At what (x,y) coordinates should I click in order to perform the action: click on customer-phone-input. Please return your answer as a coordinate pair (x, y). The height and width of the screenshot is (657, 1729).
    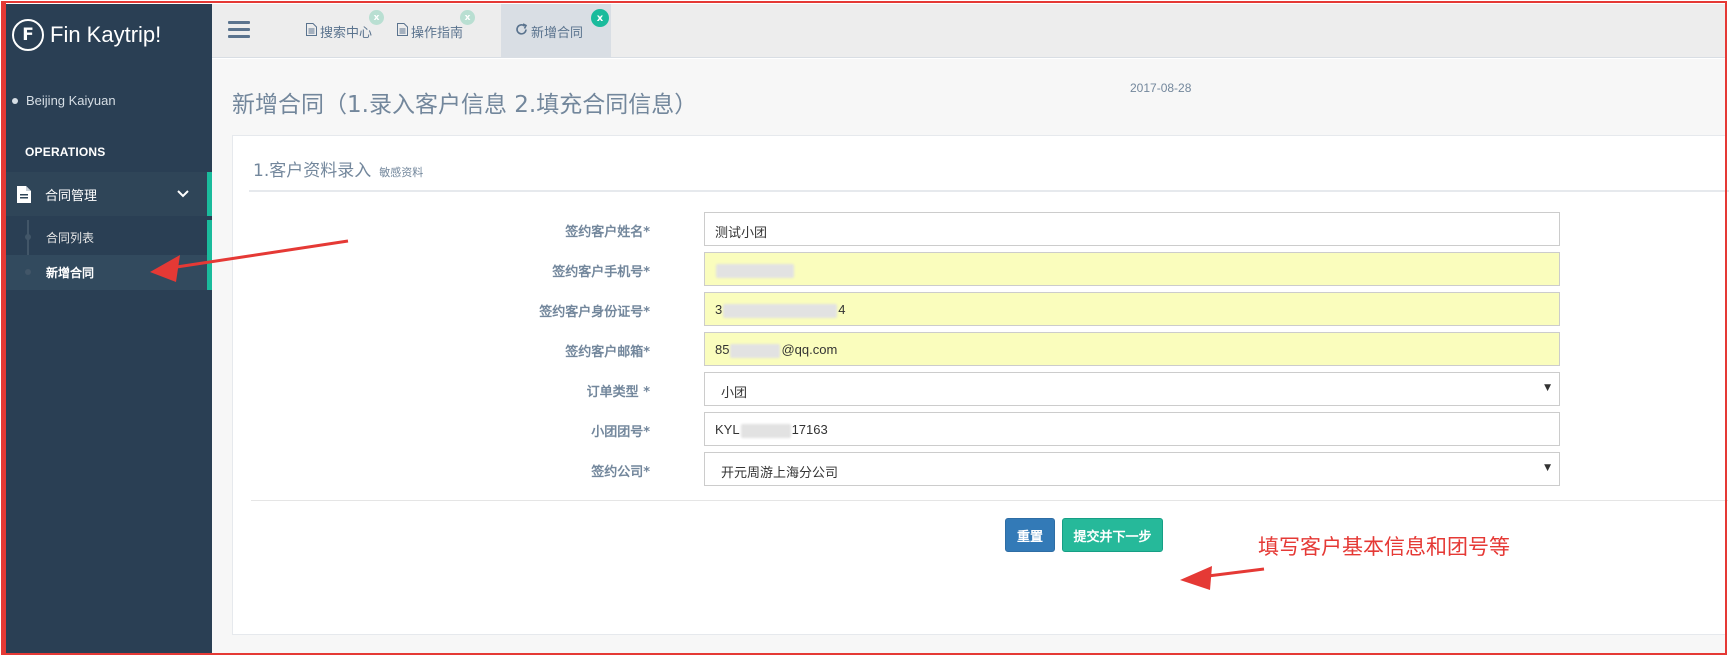
    Looking at the image, I should click on (1132, 269).